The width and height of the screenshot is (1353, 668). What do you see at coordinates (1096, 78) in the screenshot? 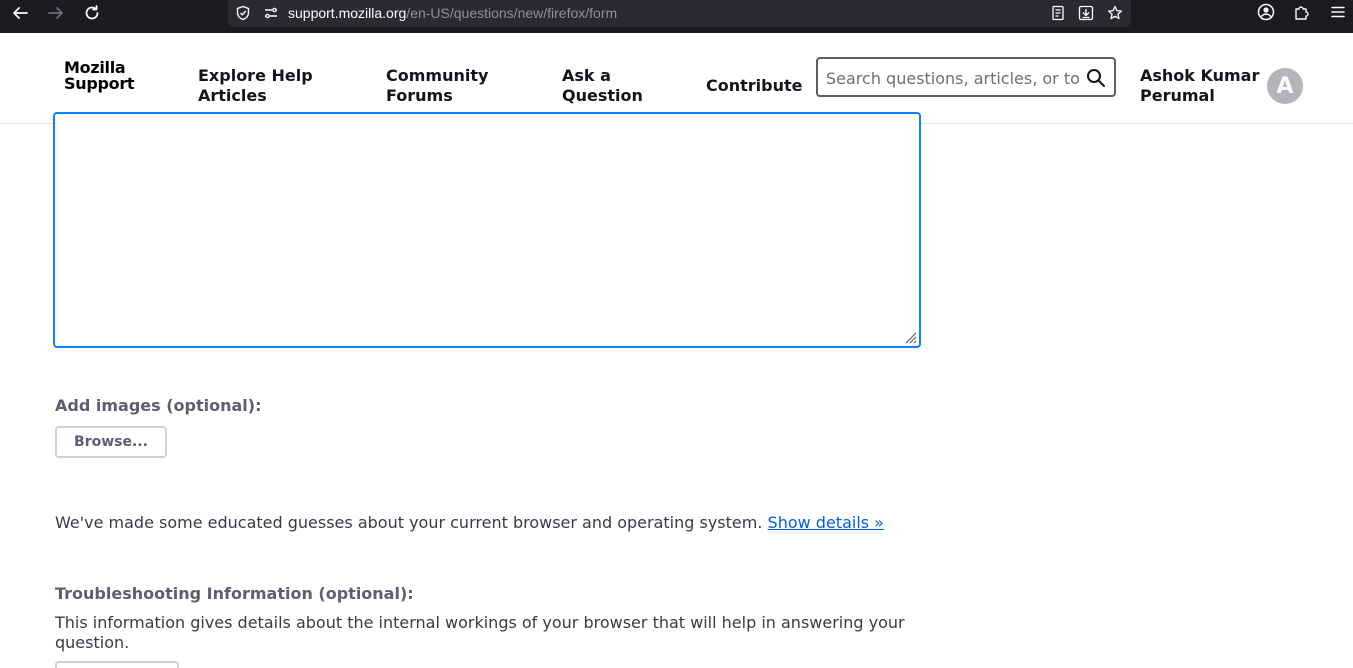
I see `search-icon` at bounding box center [1096, 78].